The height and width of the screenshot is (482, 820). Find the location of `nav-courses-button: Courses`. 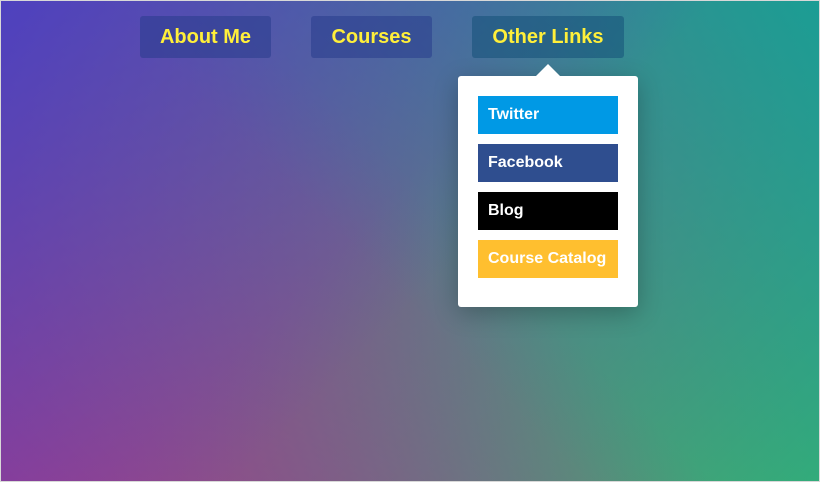

nav-courses-button: Courses is located at coordinates (371, 37).